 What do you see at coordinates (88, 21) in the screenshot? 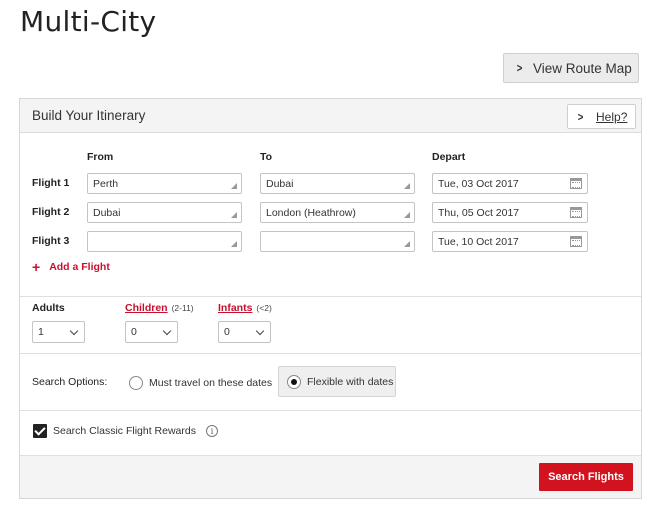
I see `page-title: Multi-City` at bounding box center [88, 21].